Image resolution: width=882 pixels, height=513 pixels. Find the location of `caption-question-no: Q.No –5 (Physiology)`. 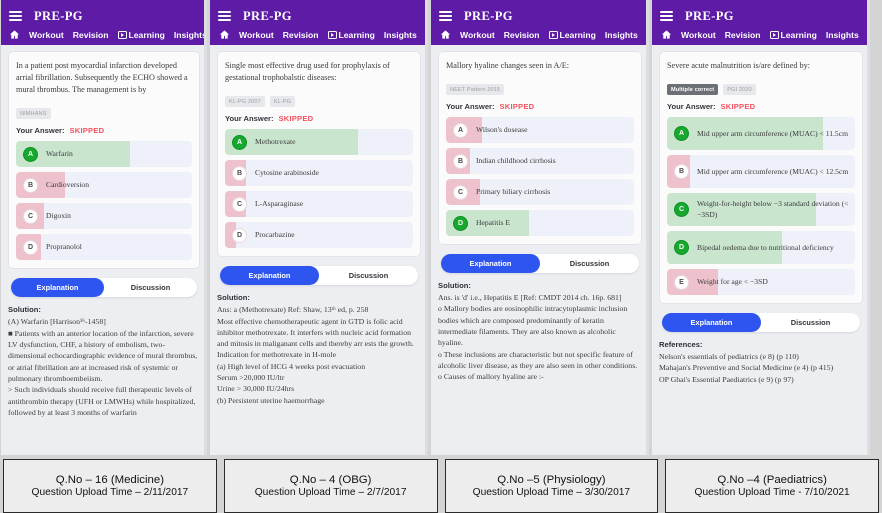

caption-question-no: Q.No –5 (Physiology) is located at coordinates (551, 480).